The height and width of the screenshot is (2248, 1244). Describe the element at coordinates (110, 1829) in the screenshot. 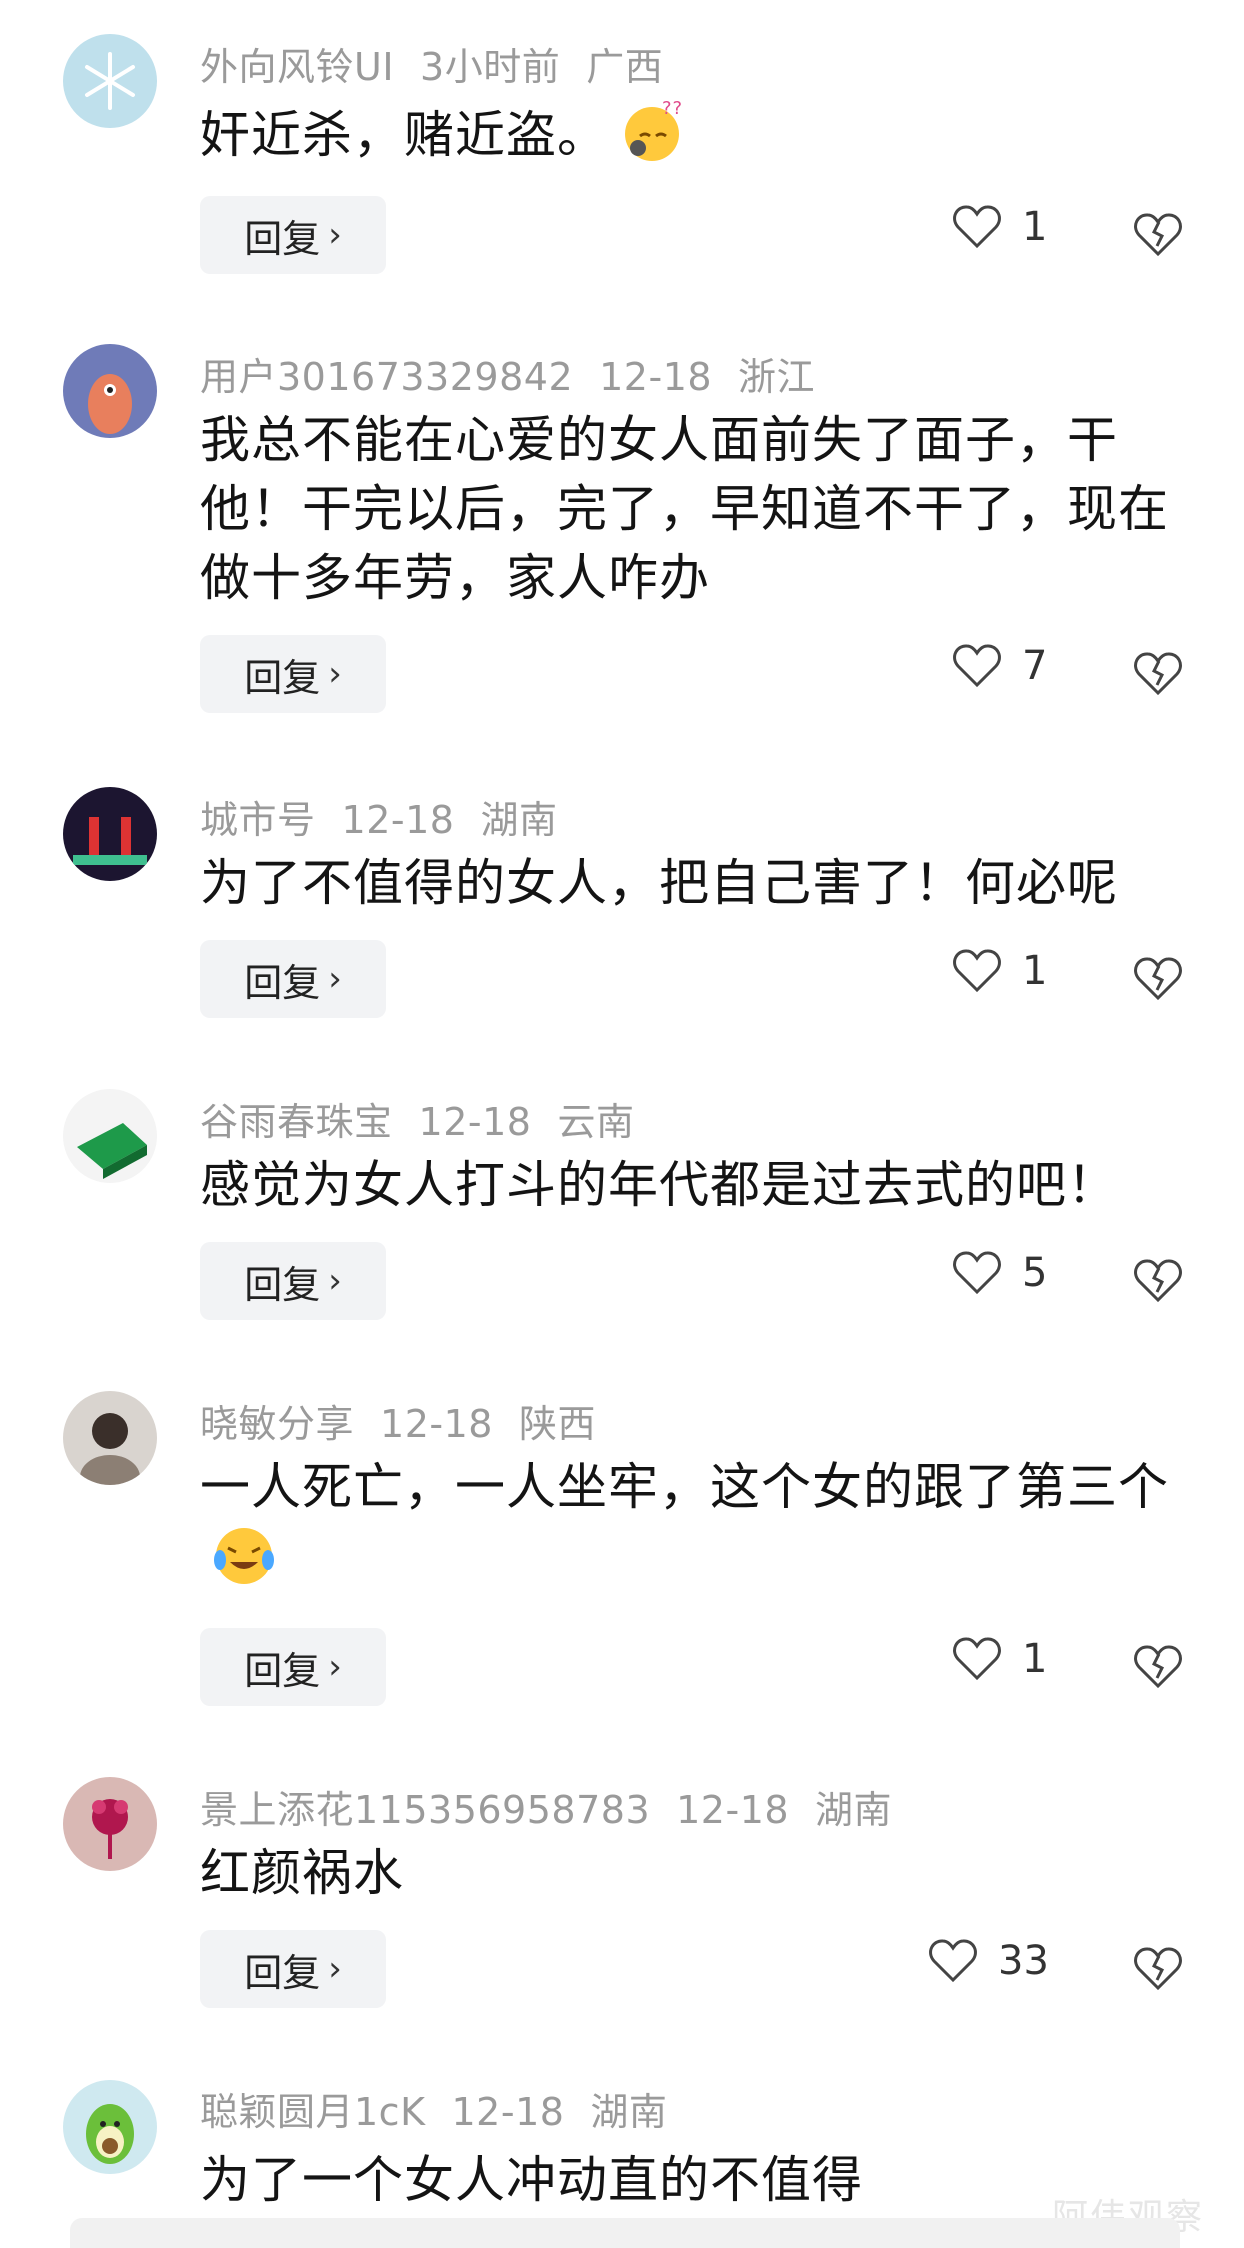

I see `flower-avatar-icon` at that location.